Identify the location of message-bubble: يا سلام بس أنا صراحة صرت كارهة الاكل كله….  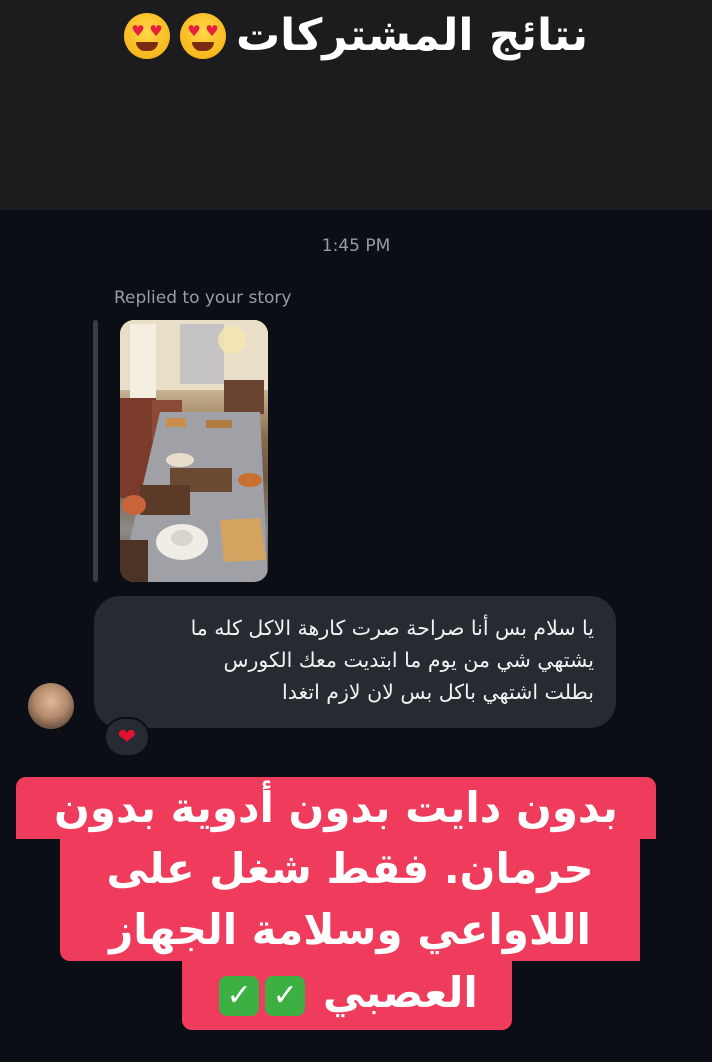
(355, 662).